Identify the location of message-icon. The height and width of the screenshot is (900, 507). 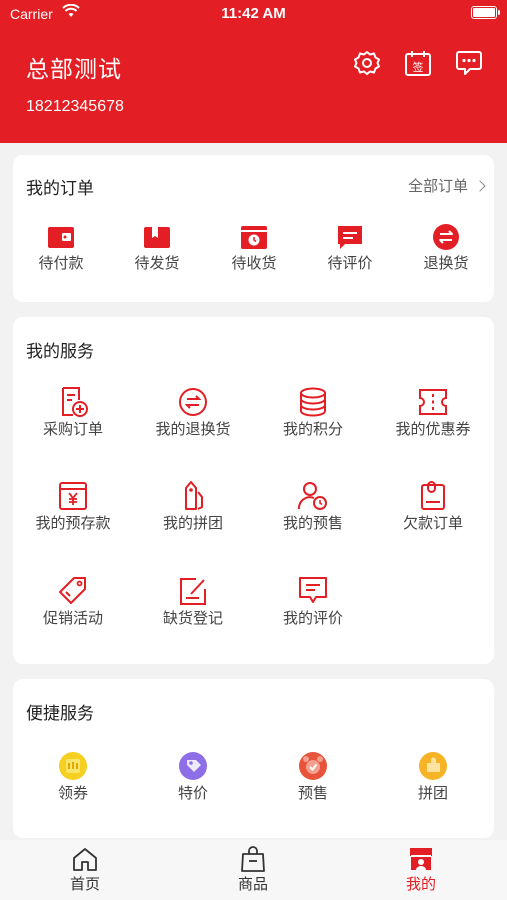
(469, 63).